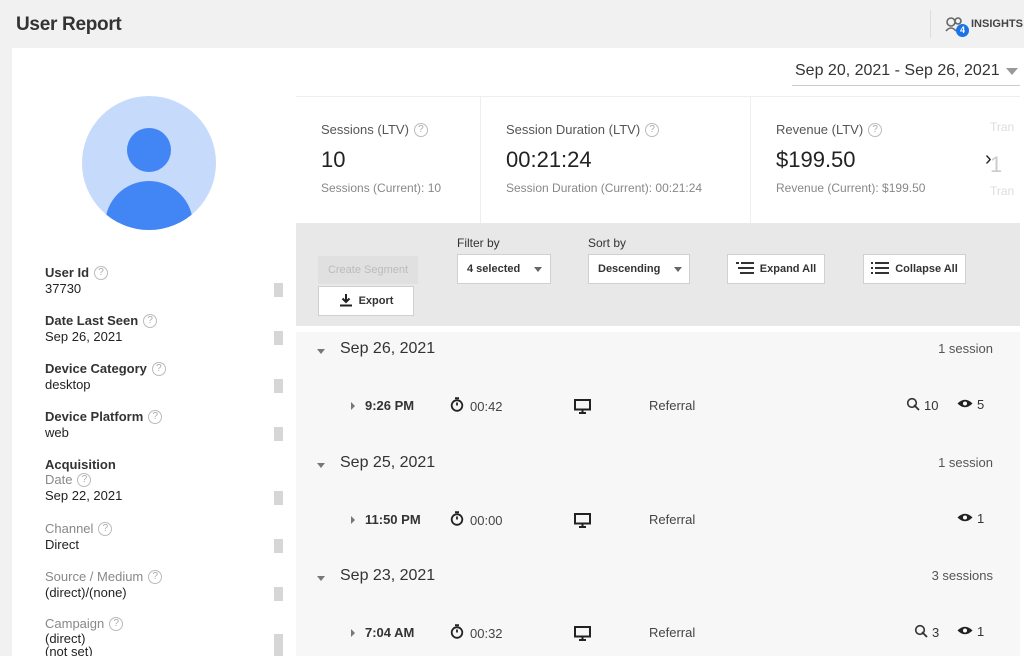 This screenshot has height=656, width=1024. Describe the element at coordinates (988, 159) in the screenshot. I see `chevron-right-icon: ›` at that location.